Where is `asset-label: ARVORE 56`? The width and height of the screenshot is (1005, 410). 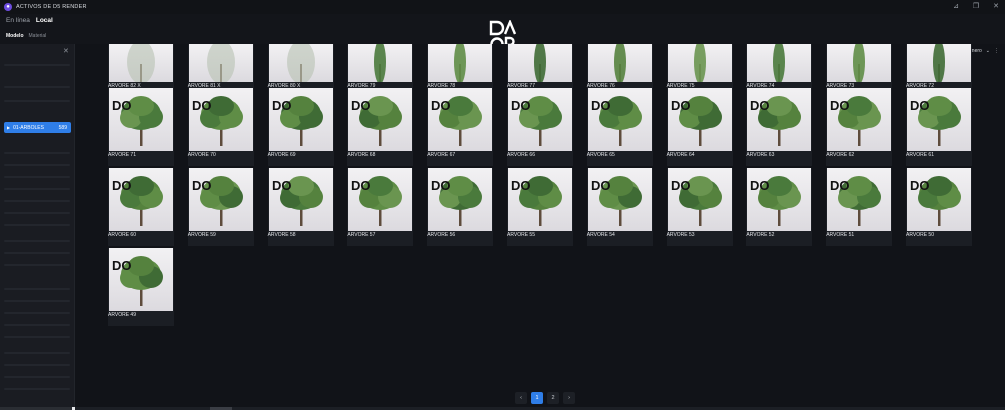 asset-label: ARVORE 56 is located at coordinates (441, 235).